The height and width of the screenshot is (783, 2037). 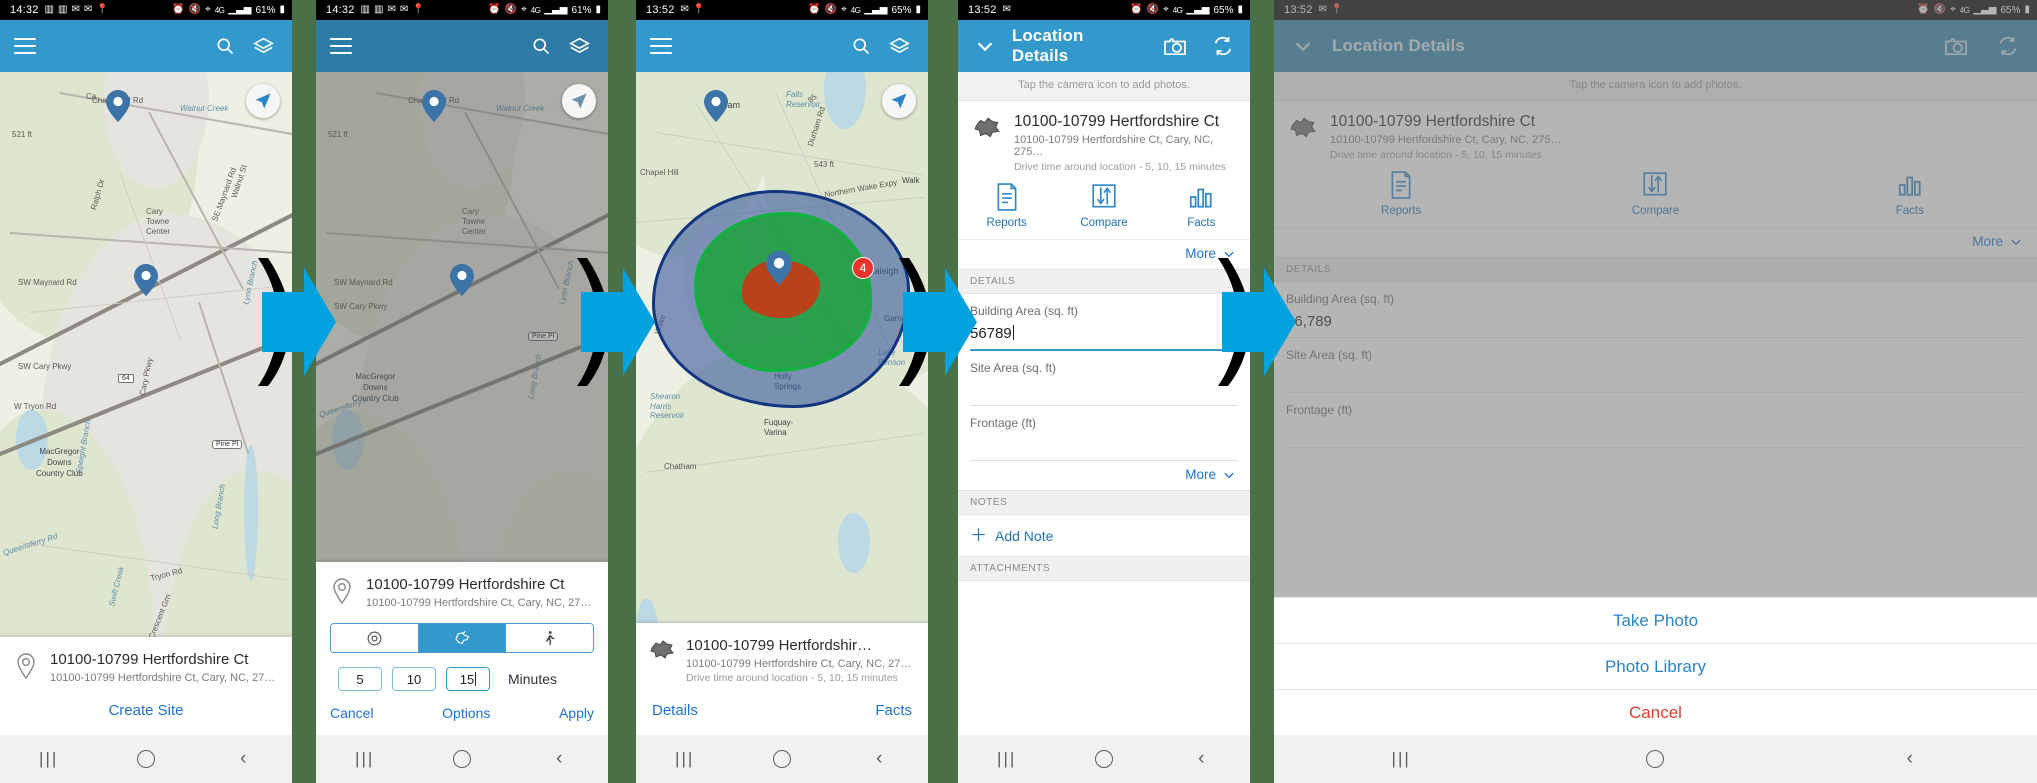 What do you see at coordinates (535, 376) in the screenshot?
I see `map-label: Long Branch` at bounding box center [535, 376].